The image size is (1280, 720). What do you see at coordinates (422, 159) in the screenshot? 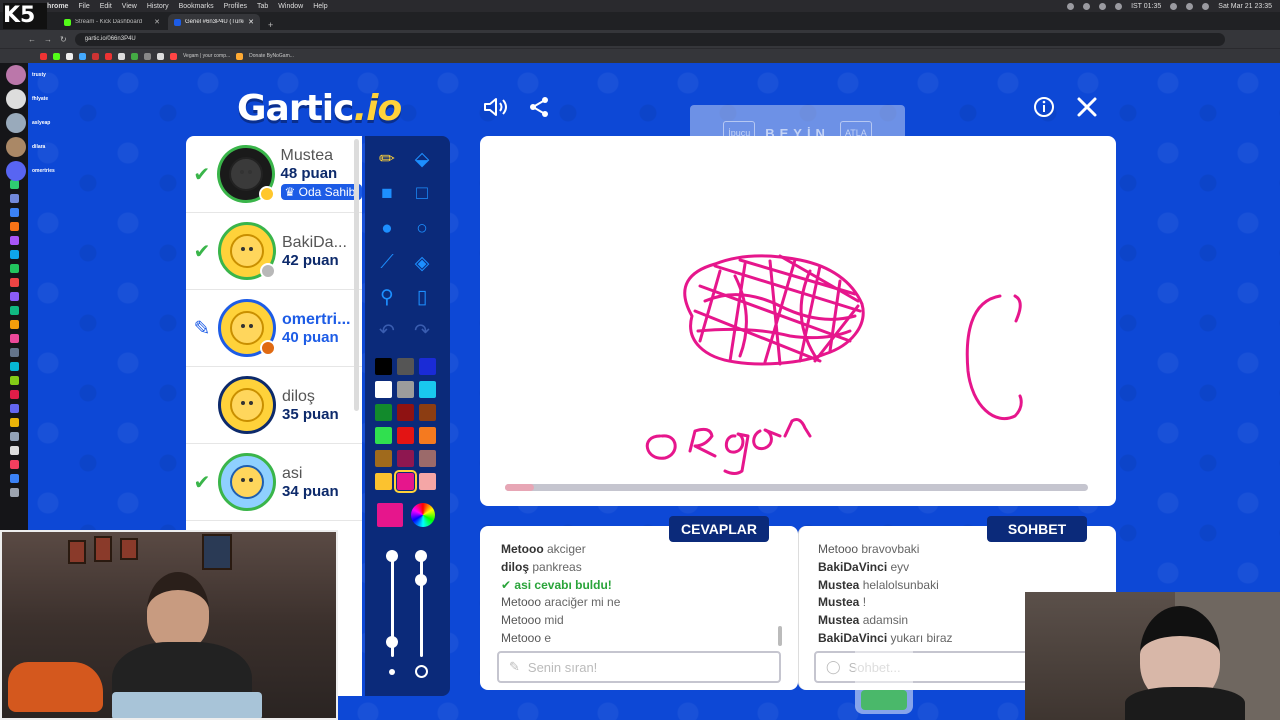
I see `eraser-tool-icon: ⬙` at bounding box center [422, 159].